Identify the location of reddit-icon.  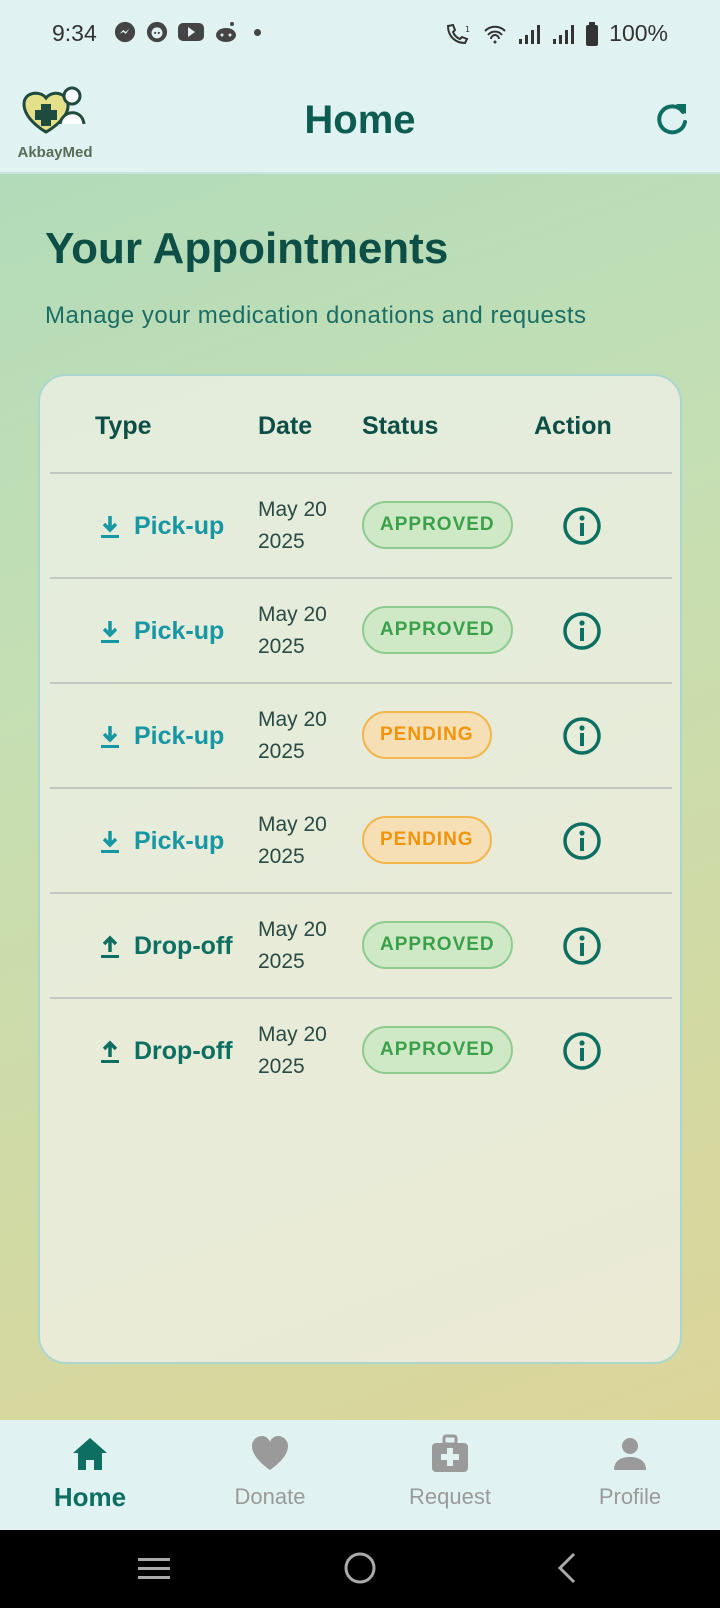
(157, 32).